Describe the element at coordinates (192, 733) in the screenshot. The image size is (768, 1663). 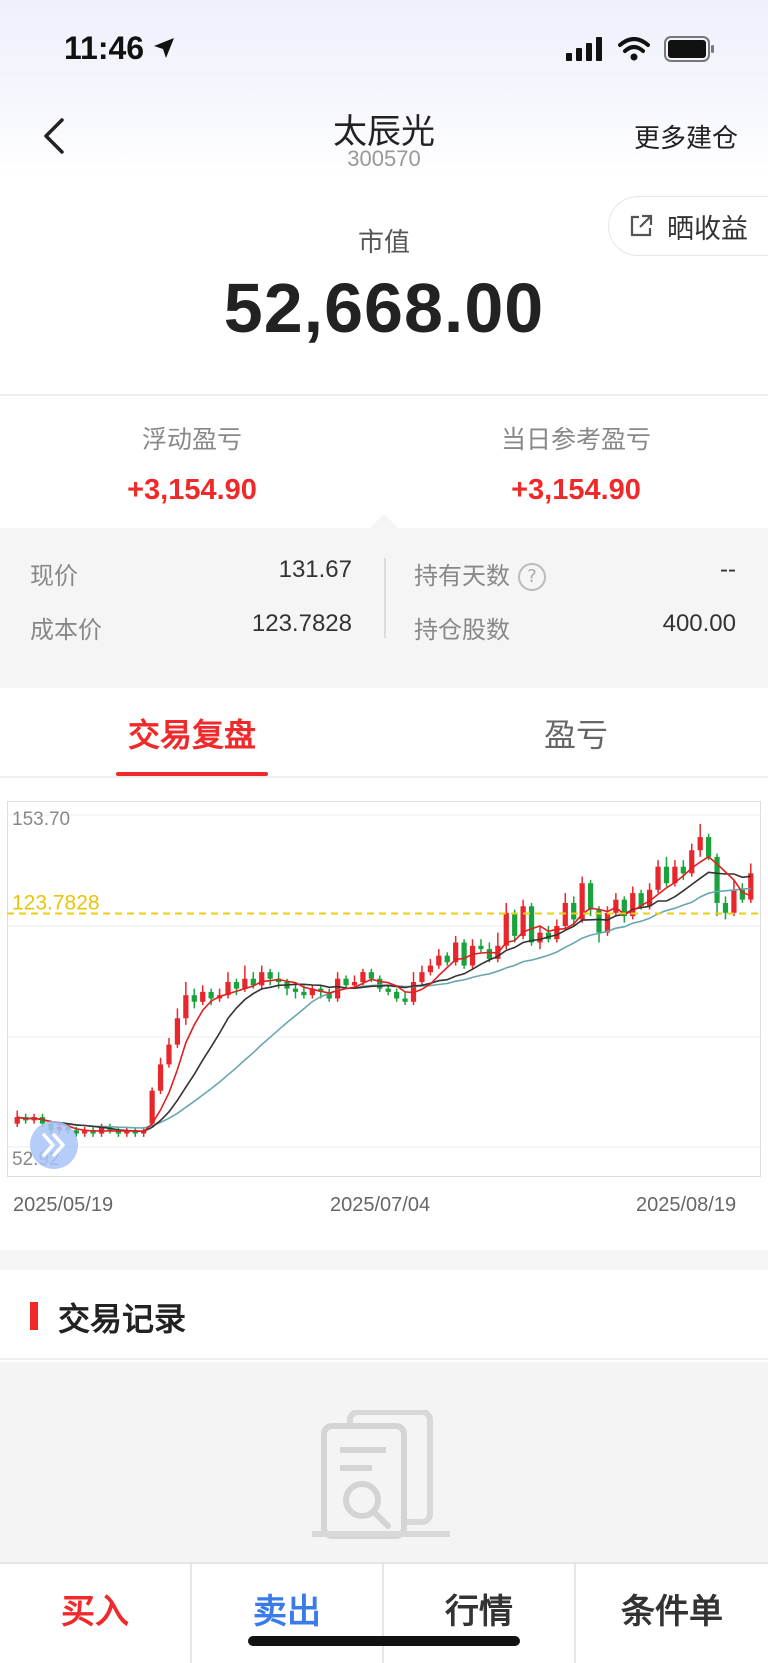
I see `tab-trade-review: 交易复盘` at that location.